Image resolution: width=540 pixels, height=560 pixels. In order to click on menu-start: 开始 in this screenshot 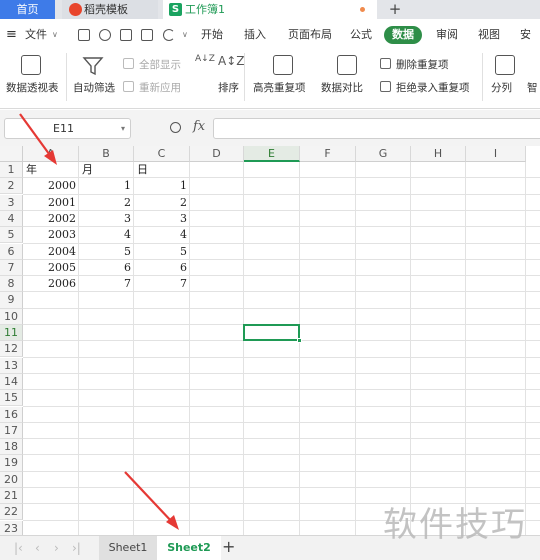, I will do `click(212, 35)`.